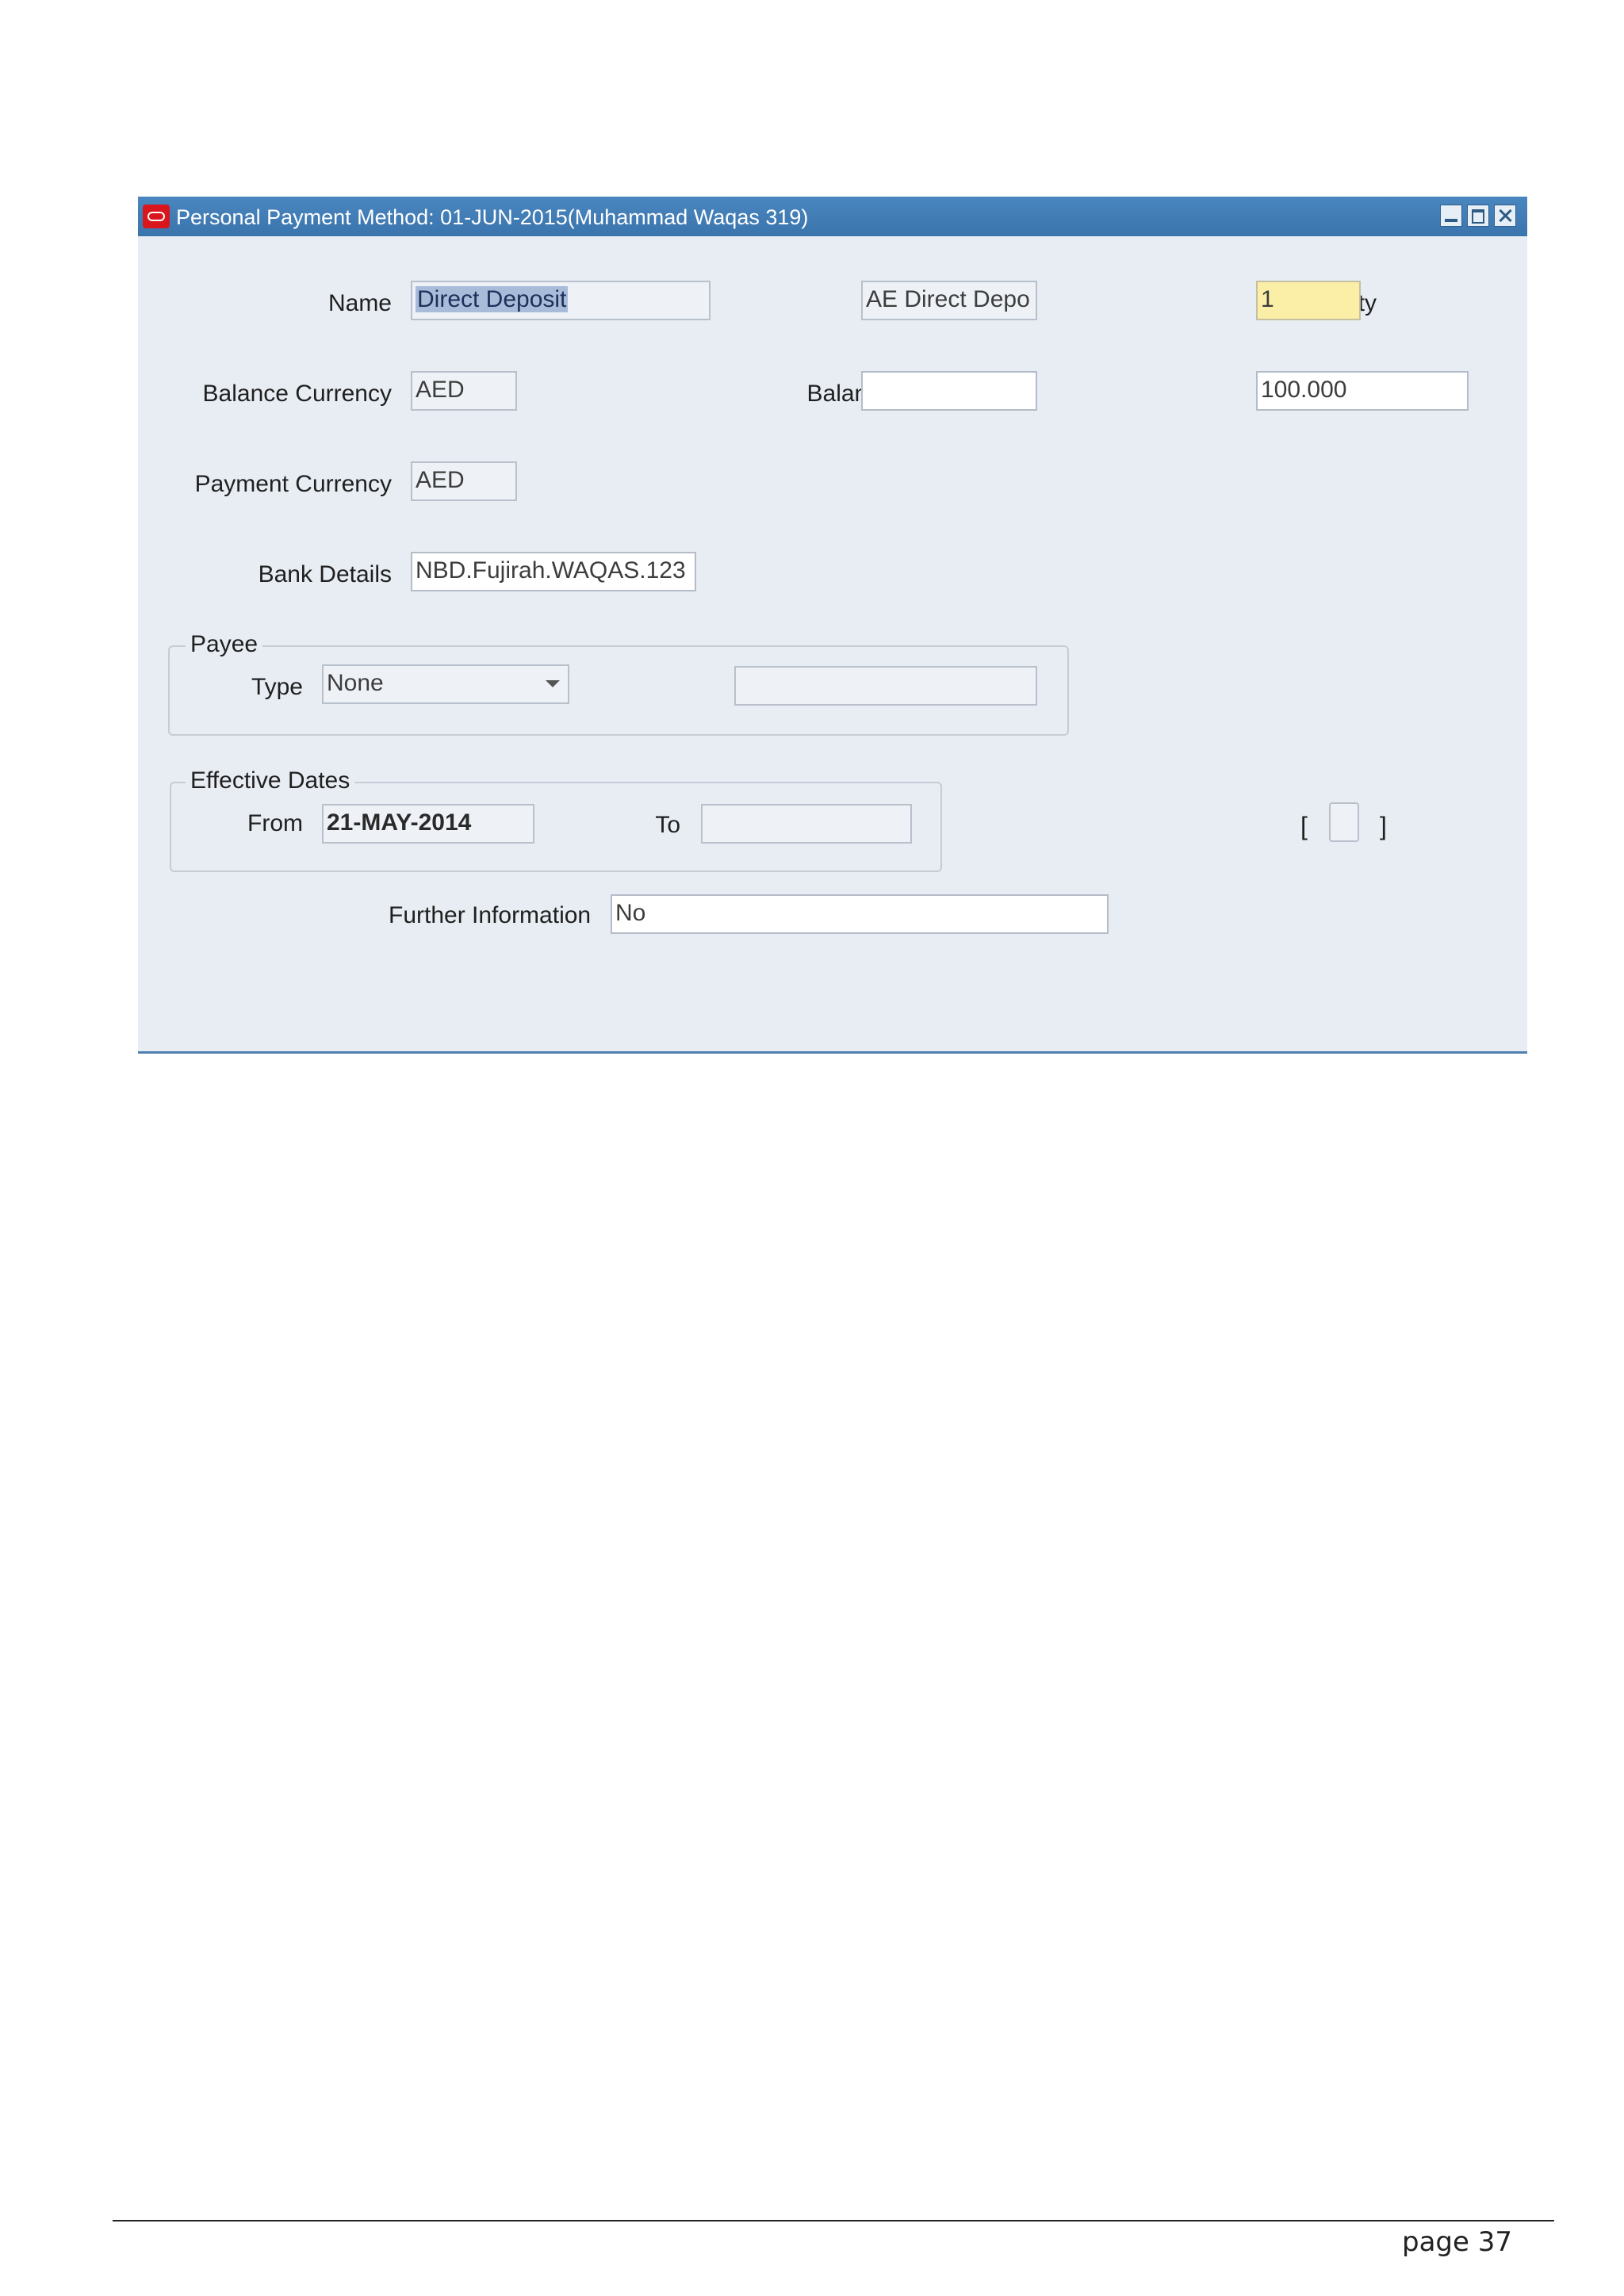  I want to click on priority-field: 1, so click(1308, 301).